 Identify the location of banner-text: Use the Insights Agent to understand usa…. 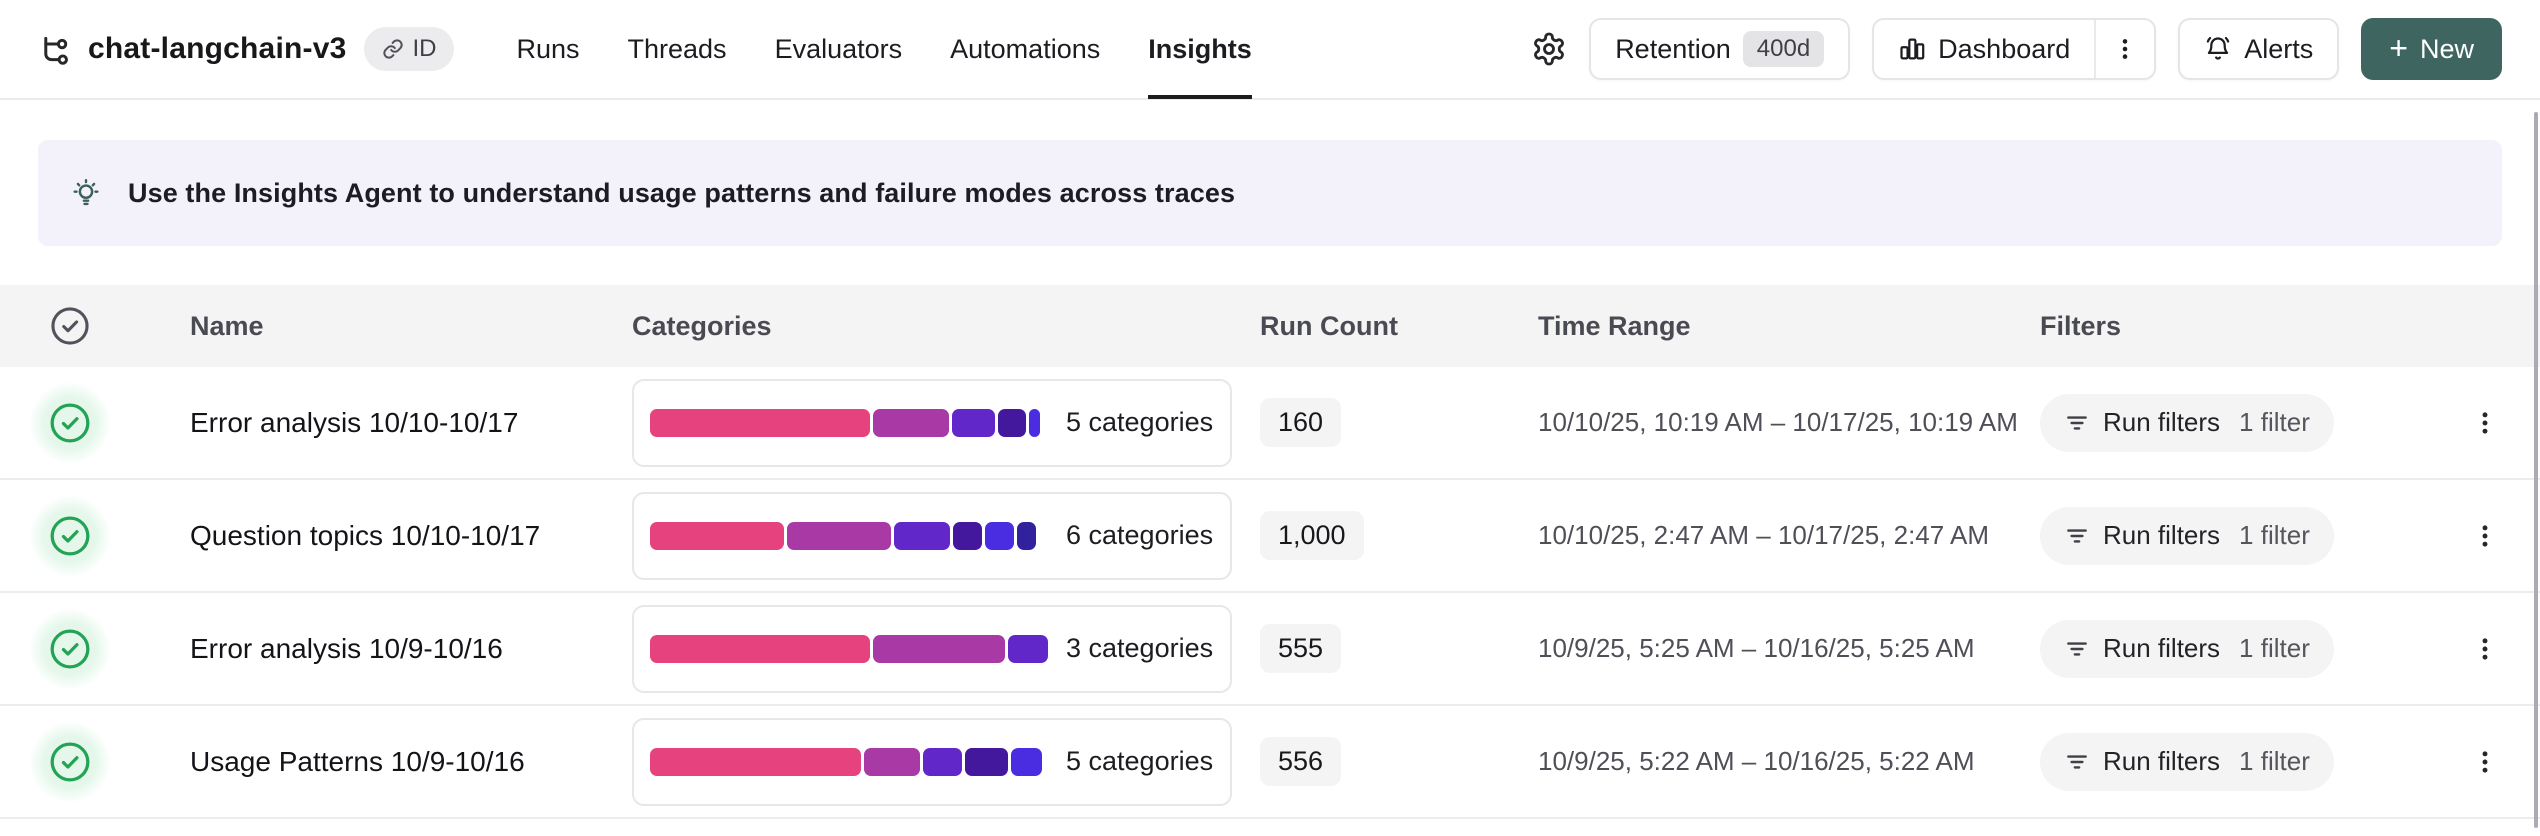
(682, 192).